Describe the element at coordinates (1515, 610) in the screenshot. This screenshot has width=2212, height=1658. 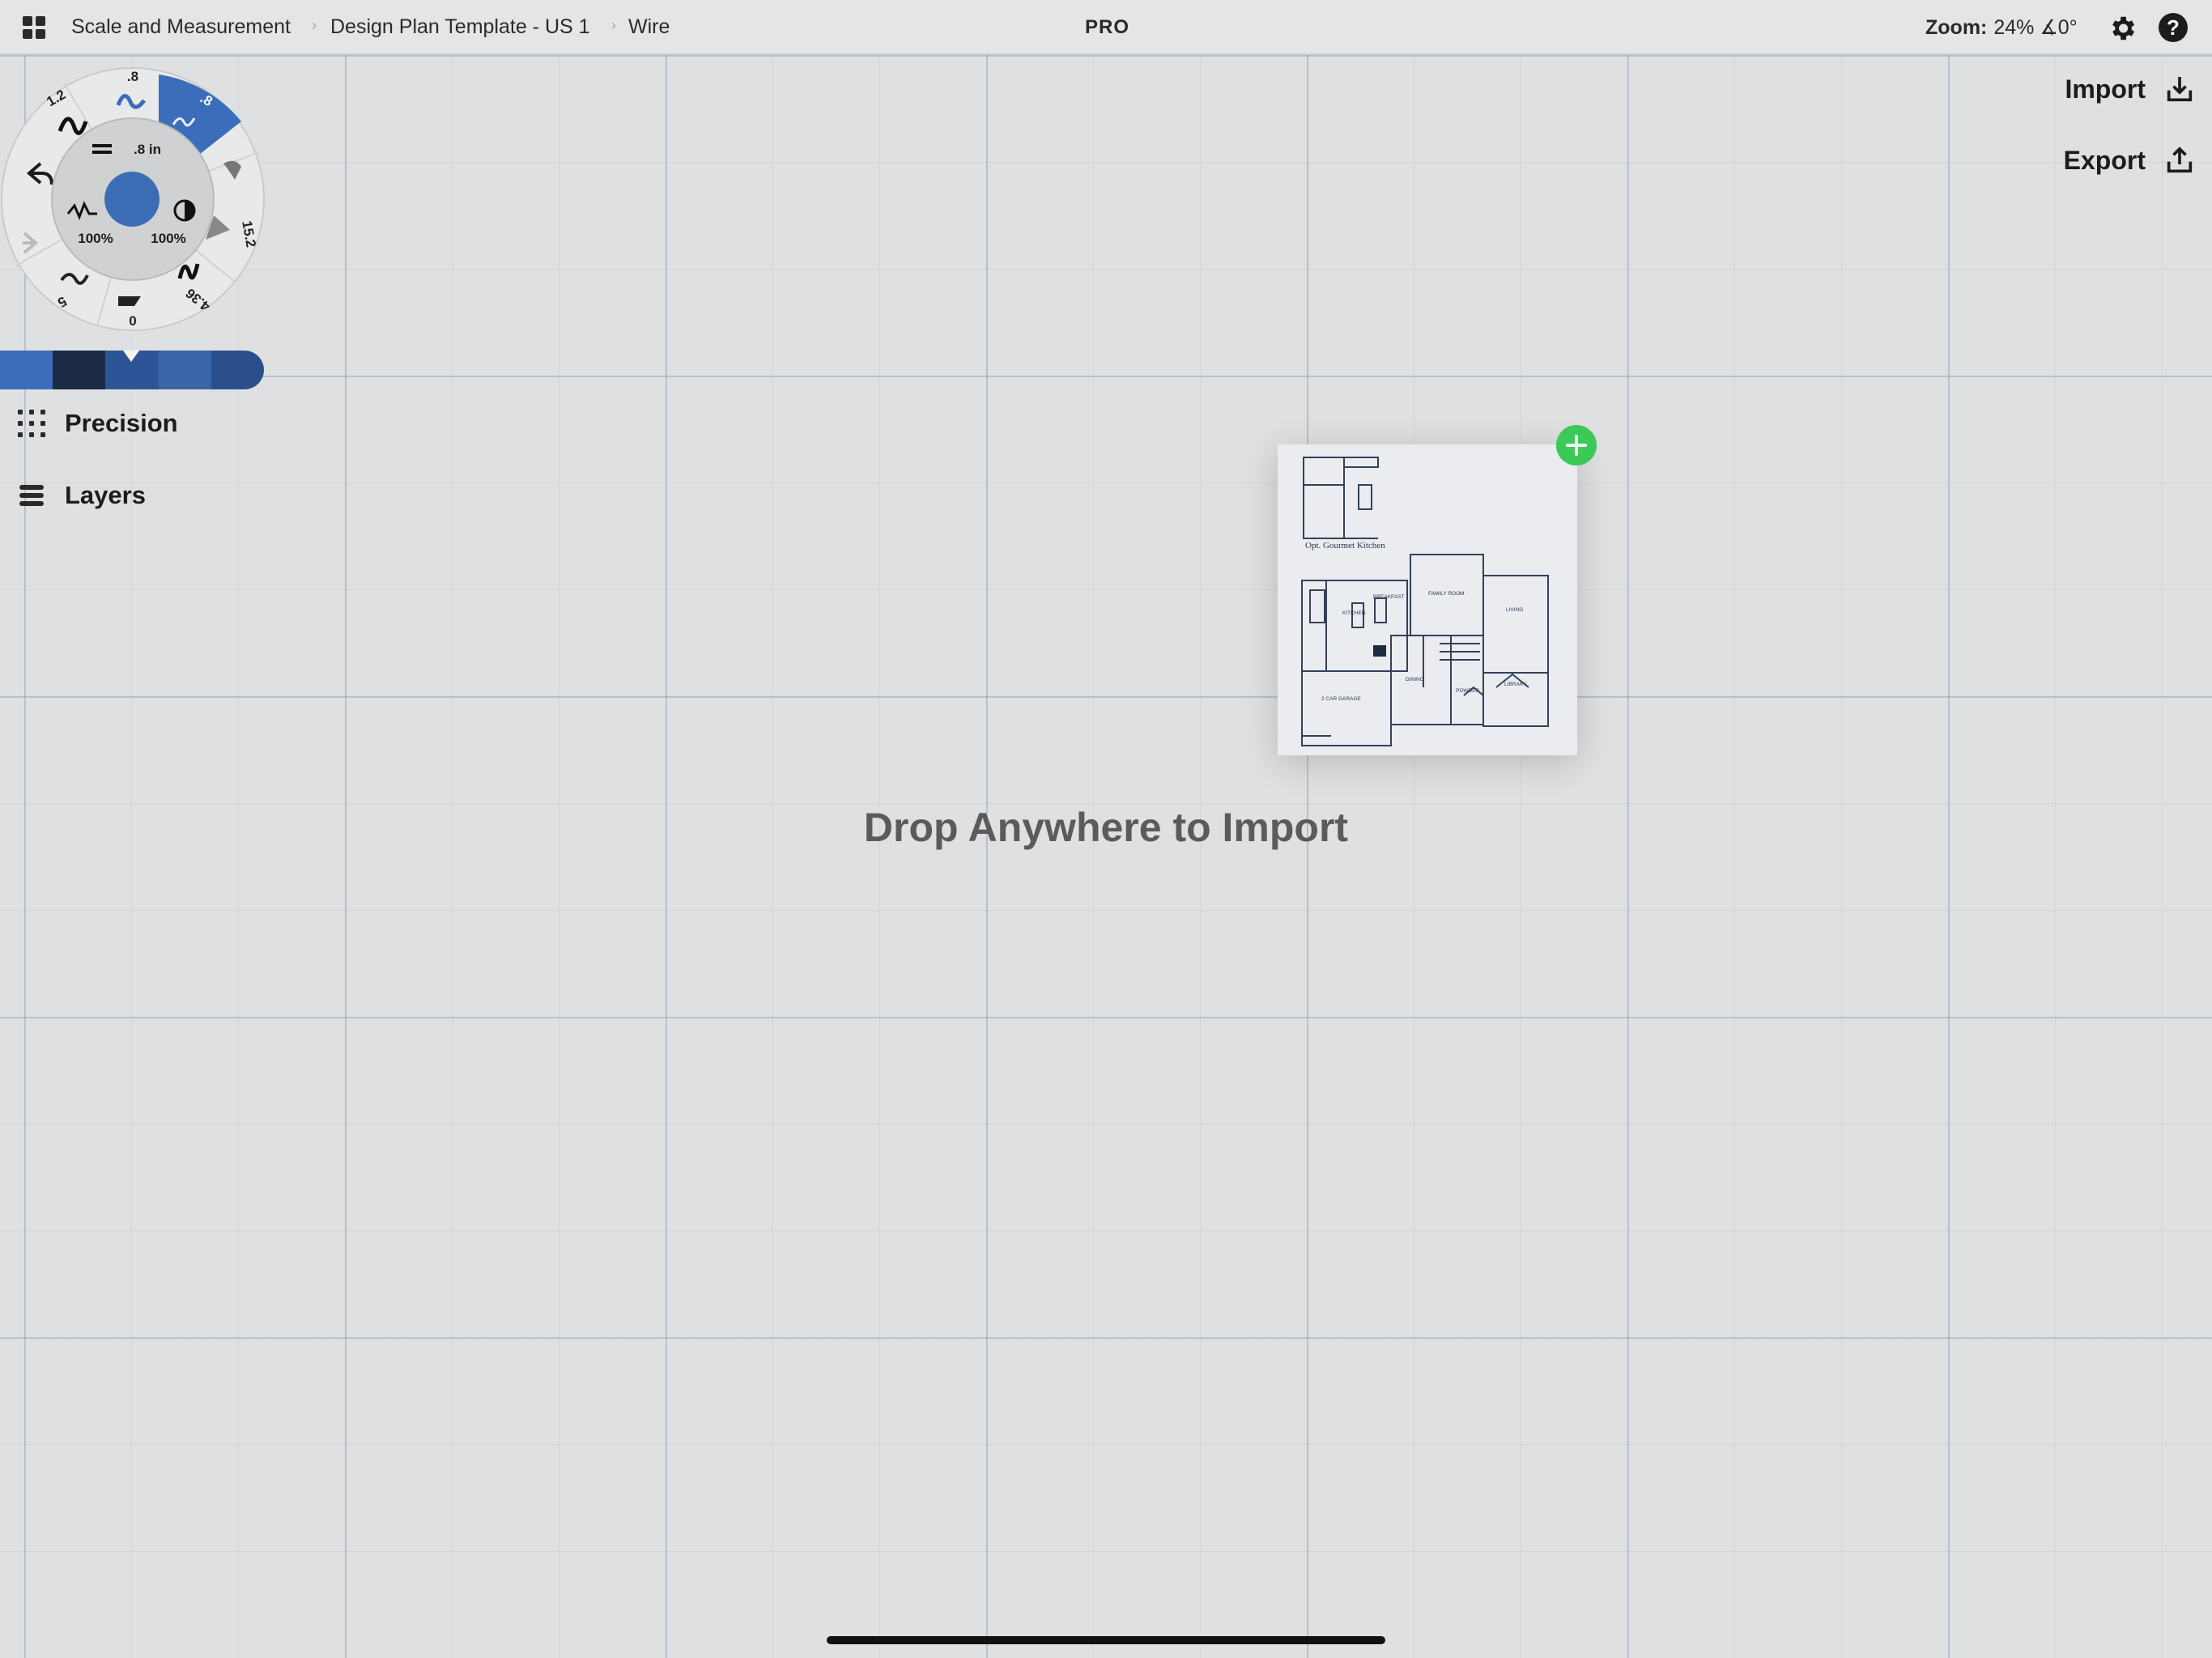
I see `plan-room-label: LIVING` at that location.